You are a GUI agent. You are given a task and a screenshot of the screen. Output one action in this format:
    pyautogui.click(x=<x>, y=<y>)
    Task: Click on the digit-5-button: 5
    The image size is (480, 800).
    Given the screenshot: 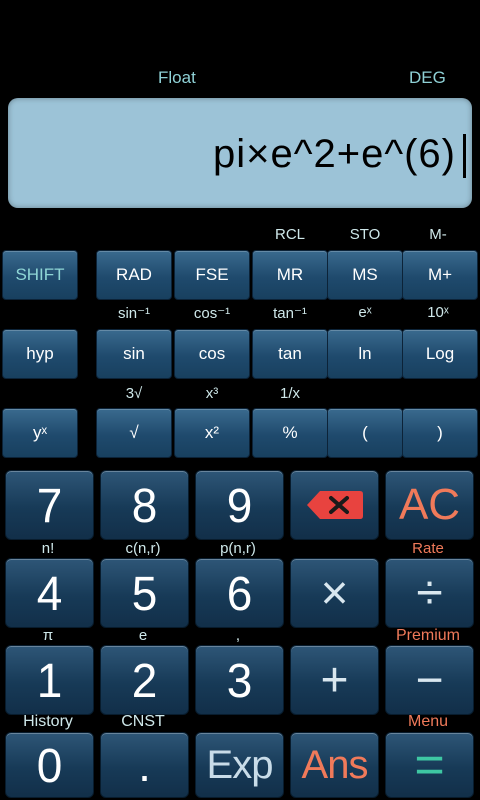 What is the action you would take?
    pyautogui.click(x=144, y=593)
    